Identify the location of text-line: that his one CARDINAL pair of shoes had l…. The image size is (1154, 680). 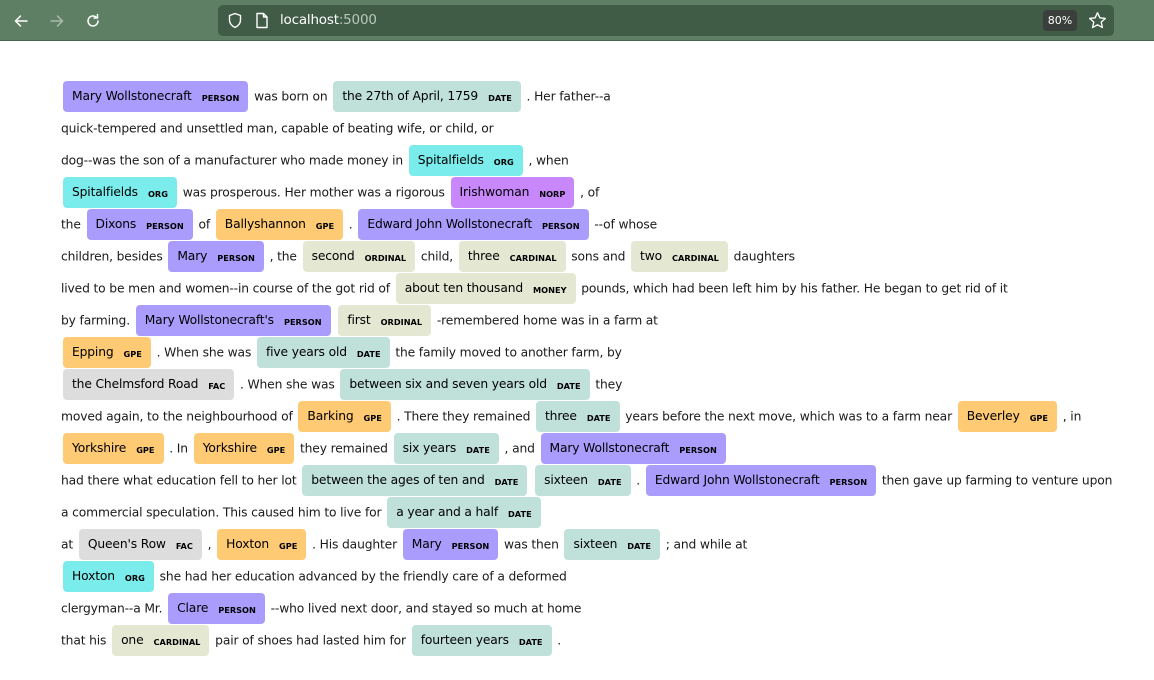
(591, 640).